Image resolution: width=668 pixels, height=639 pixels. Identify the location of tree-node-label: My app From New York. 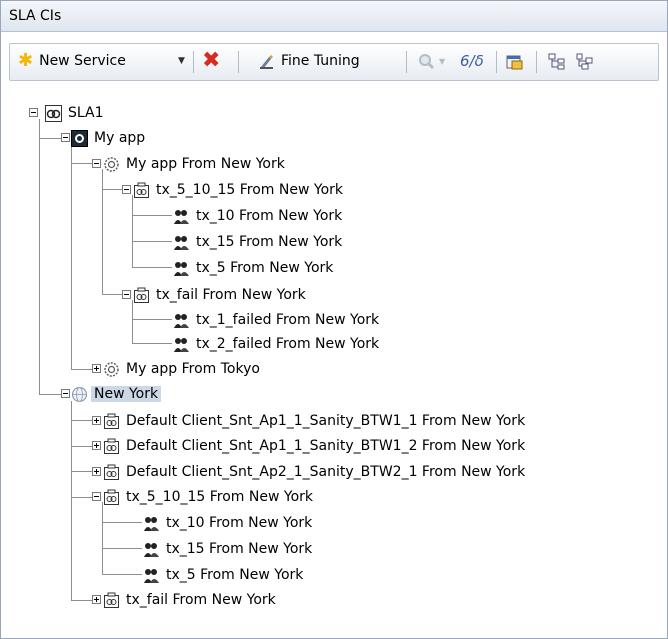
(205, 164).